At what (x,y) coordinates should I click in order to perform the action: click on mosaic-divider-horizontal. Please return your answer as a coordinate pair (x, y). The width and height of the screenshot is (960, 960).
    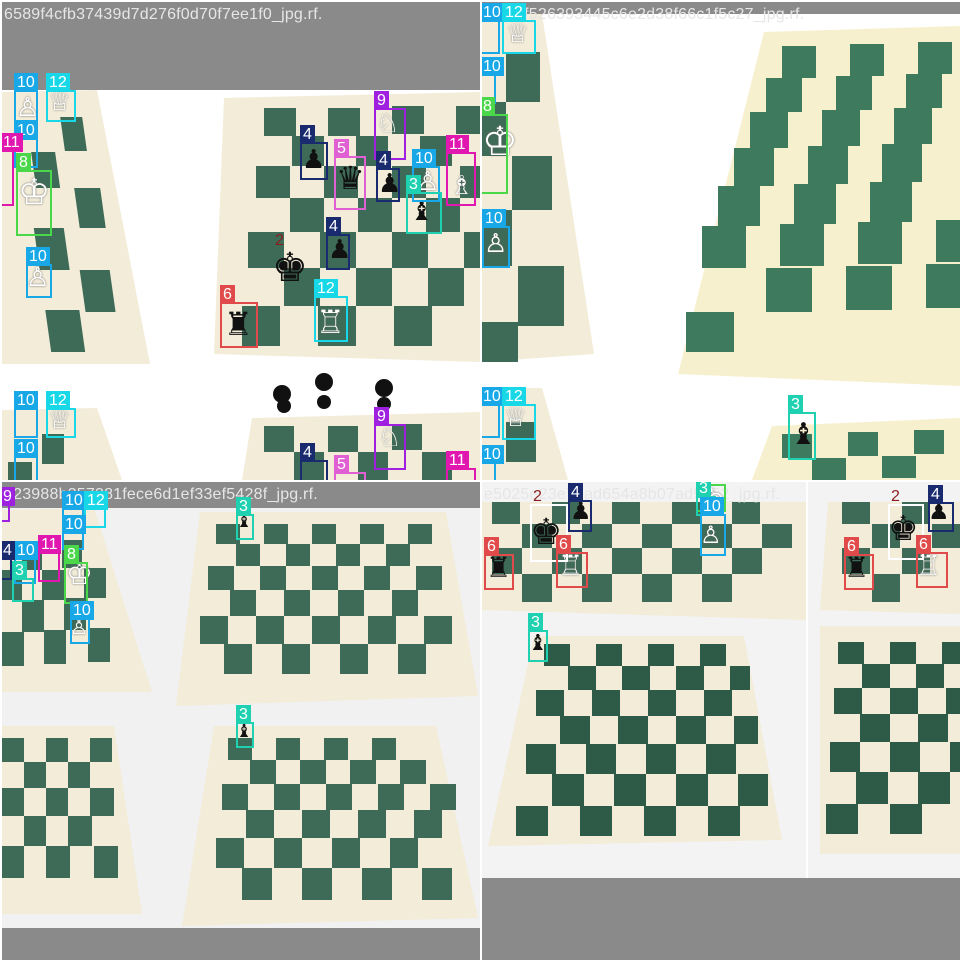
    Looking at the image, I should click on (480, 481).